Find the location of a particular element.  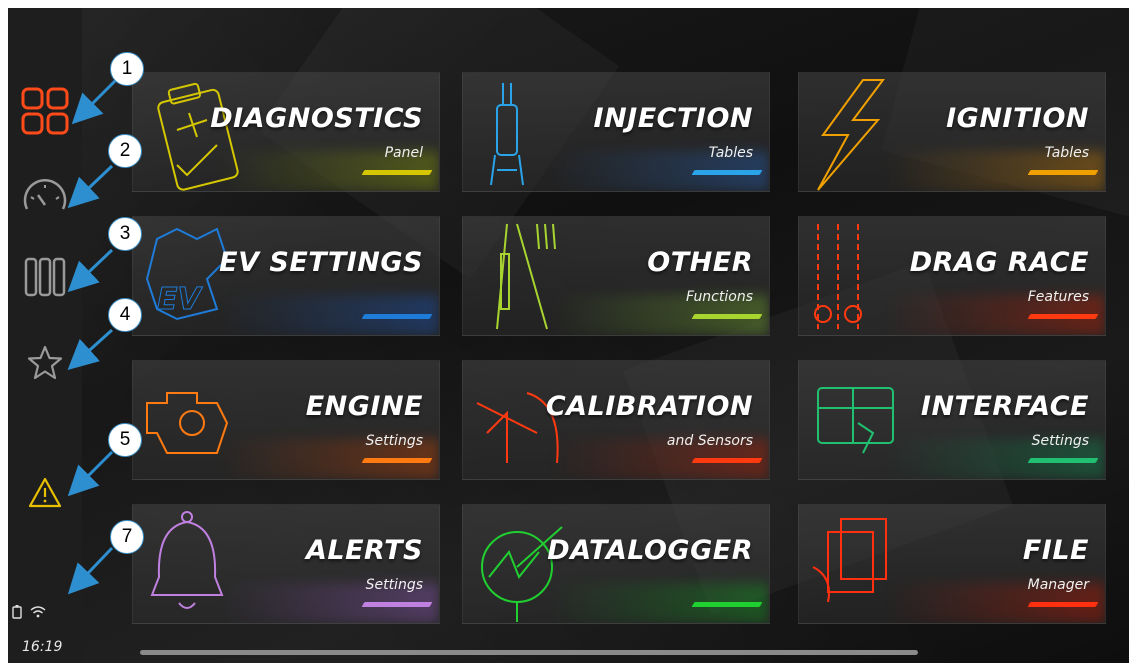

tile-diagnostics: DIAGNOSTICS Panel is located at coordinates (286, 132).